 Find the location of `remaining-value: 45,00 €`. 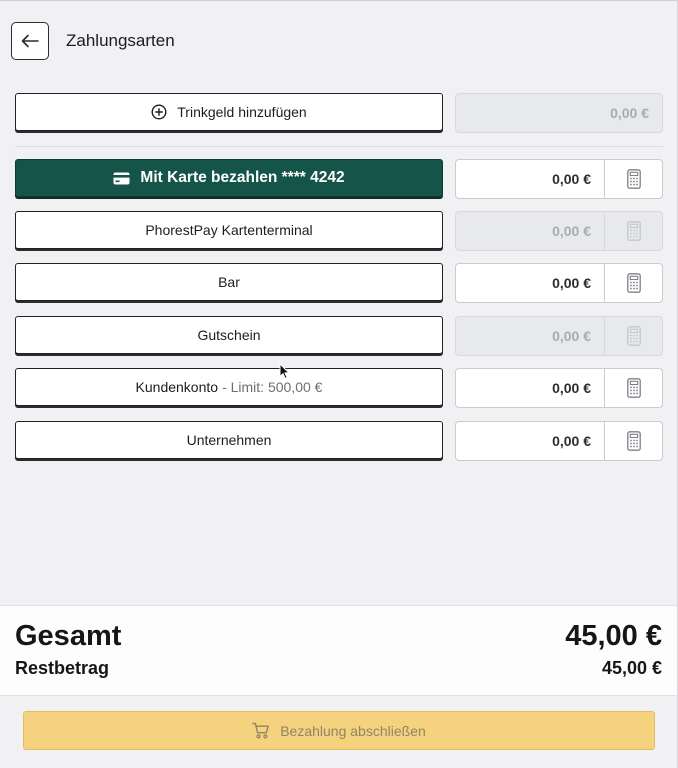

remaining-value: 45,00 € is located at coordinates (631, 668).